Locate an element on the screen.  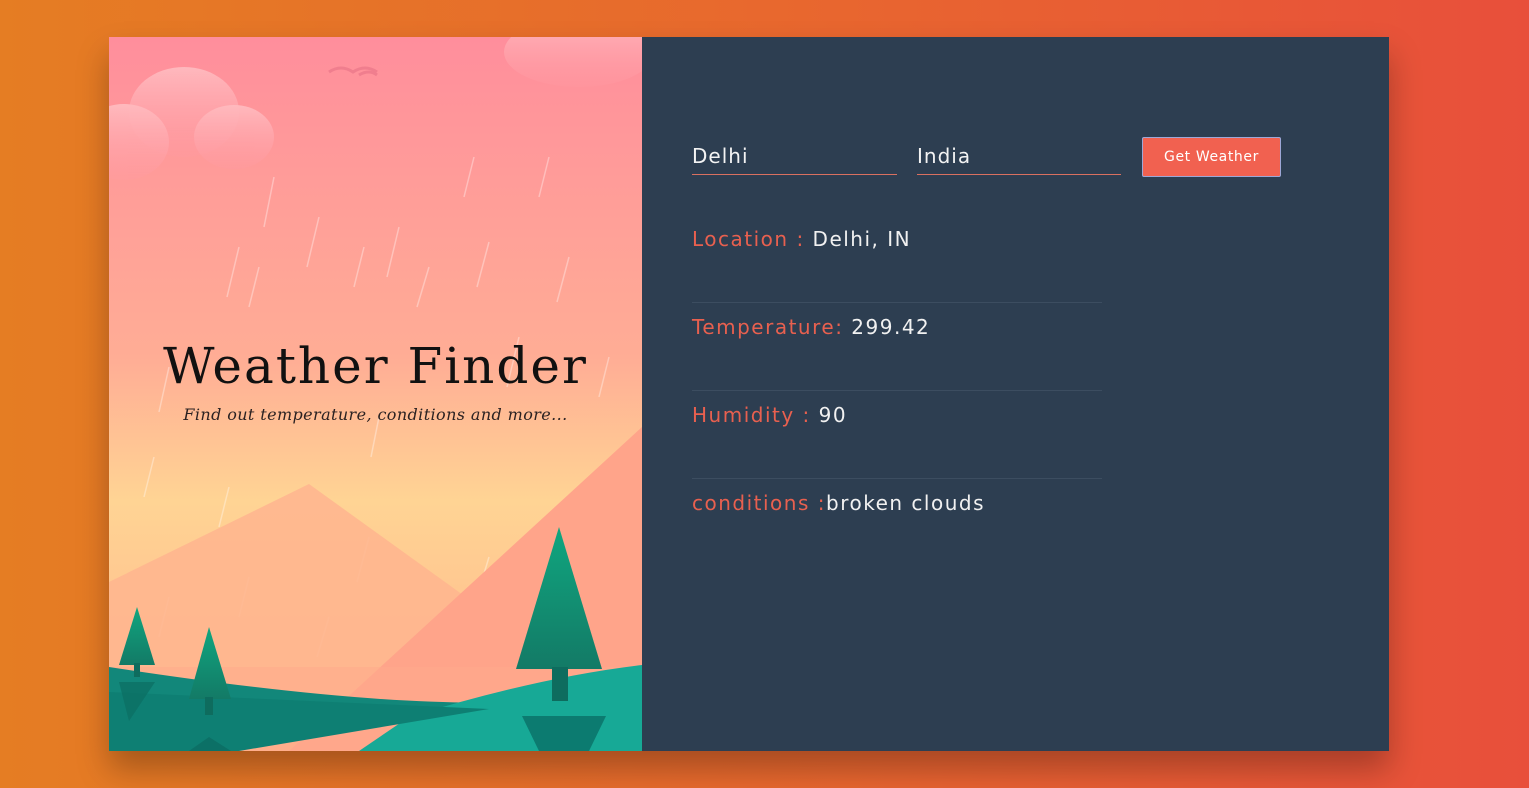
country-input is located at coordinates (1019, 156).